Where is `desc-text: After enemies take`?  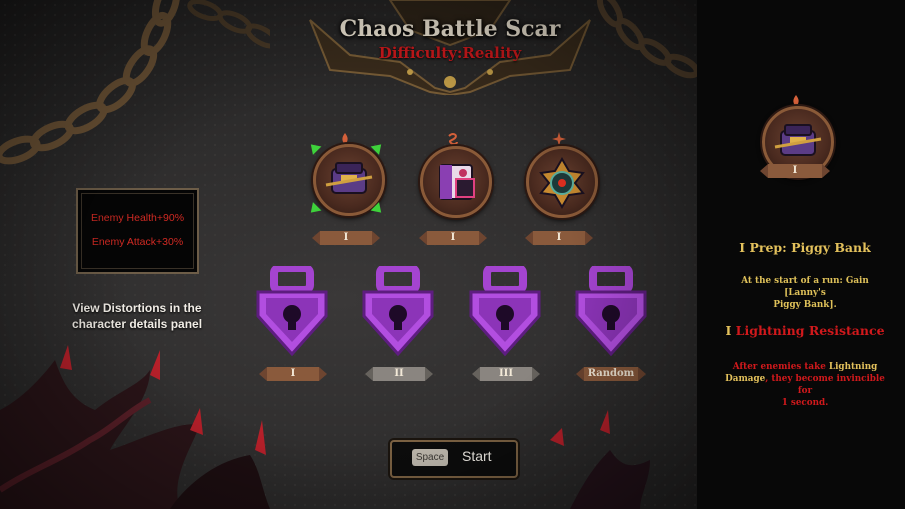
desc-text: After enemies take is located at coordinates (779, 367).